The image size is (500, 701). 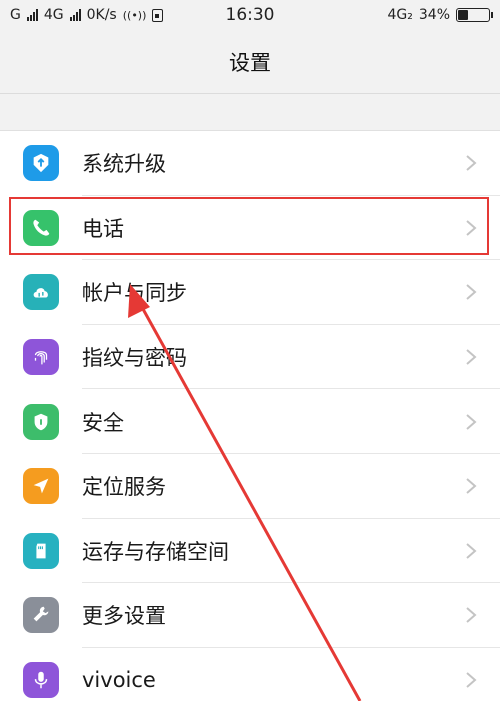 What do you see at coordinates (250, 163) in the screenshot?
I see `settings-item-system-update: 系统升级` at bounding box center [250, 163].